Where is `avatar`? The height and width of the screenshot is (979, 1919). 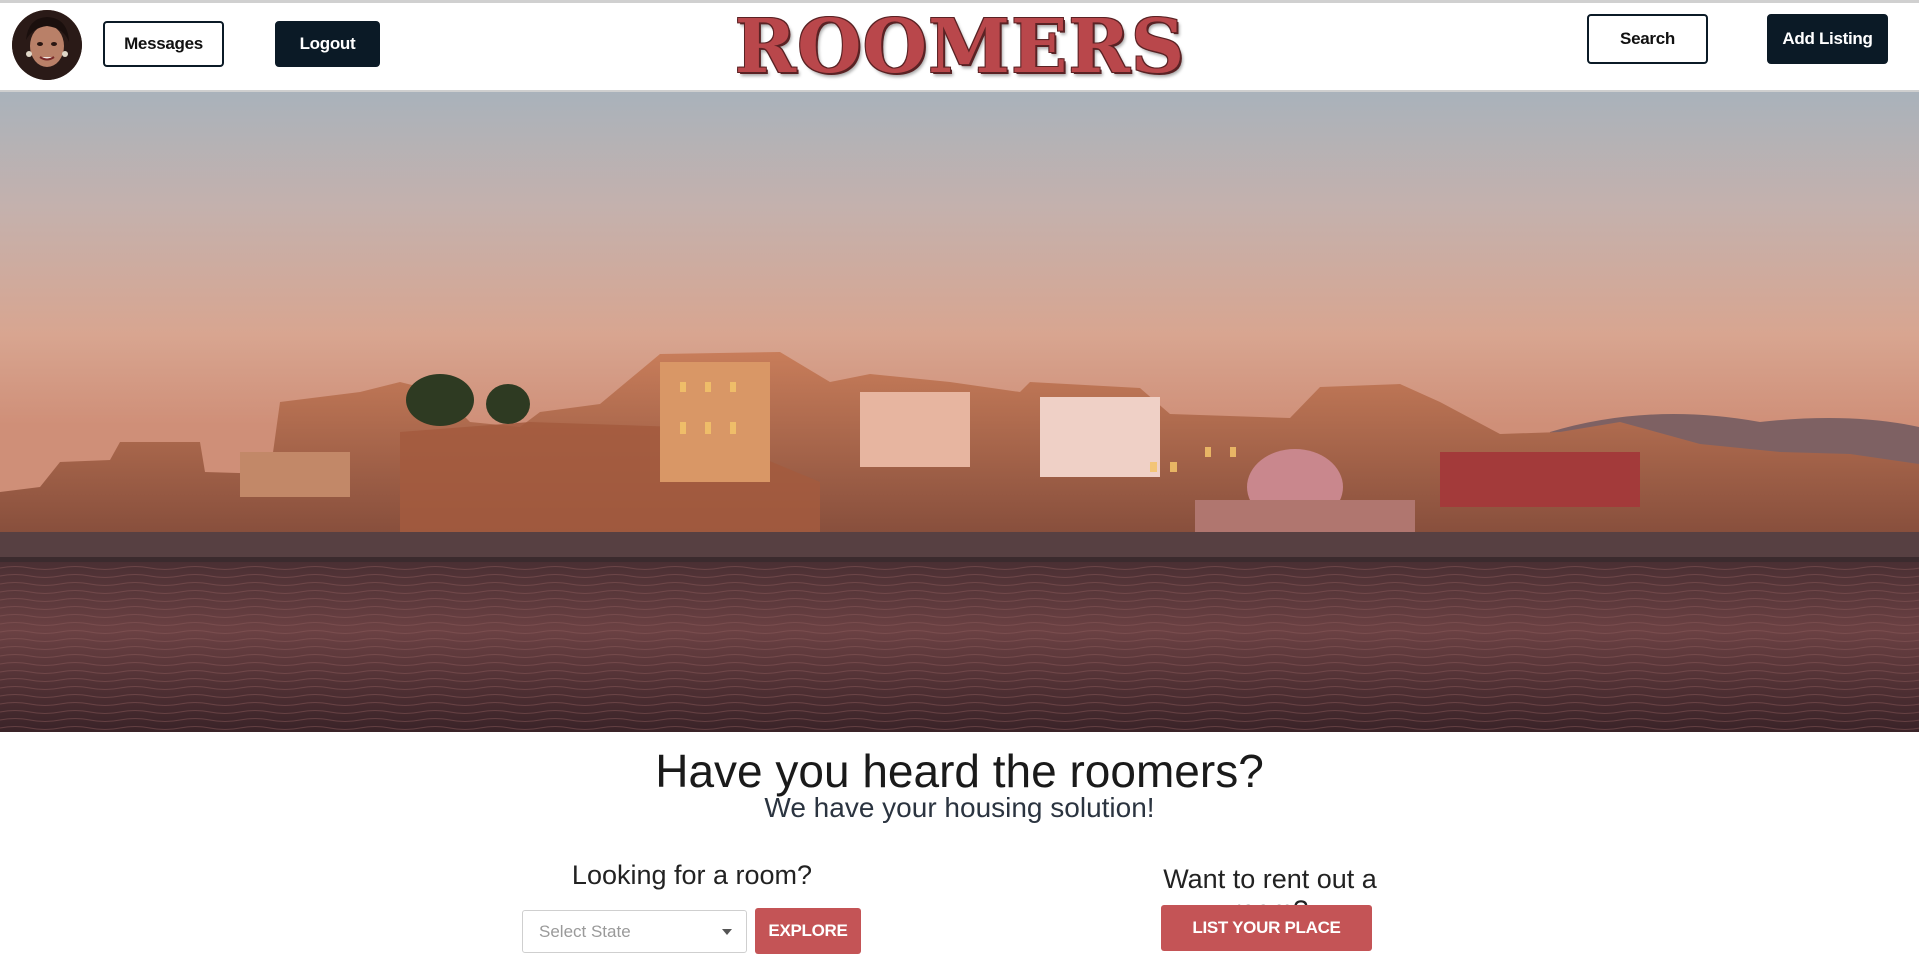 avatar is located at coordinates (47, 45).